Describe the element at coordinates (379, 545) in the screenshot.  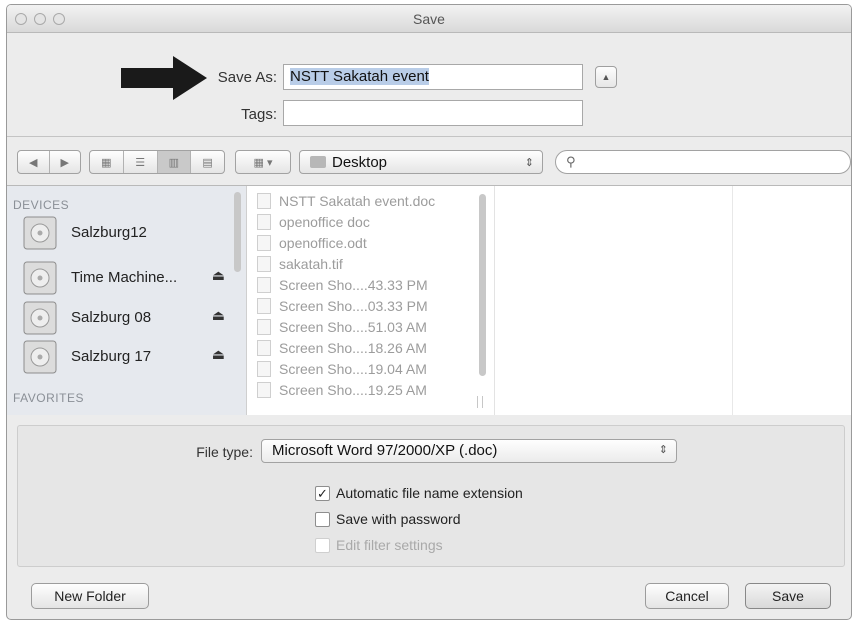
I see `edit-filter-settings-checkbox: Edit filter settings` at that location.